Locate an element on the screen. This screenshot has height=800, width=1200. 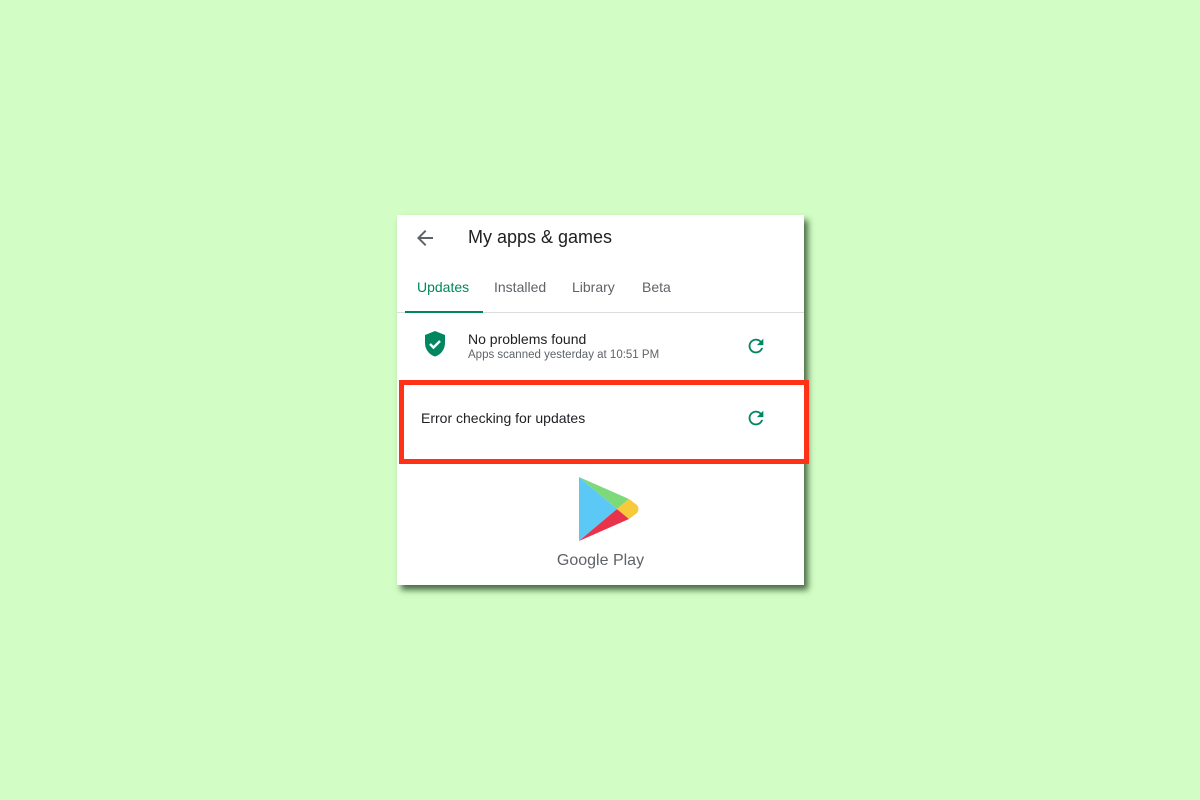
protect-title: No problems found is located at coordinates (527, 339).